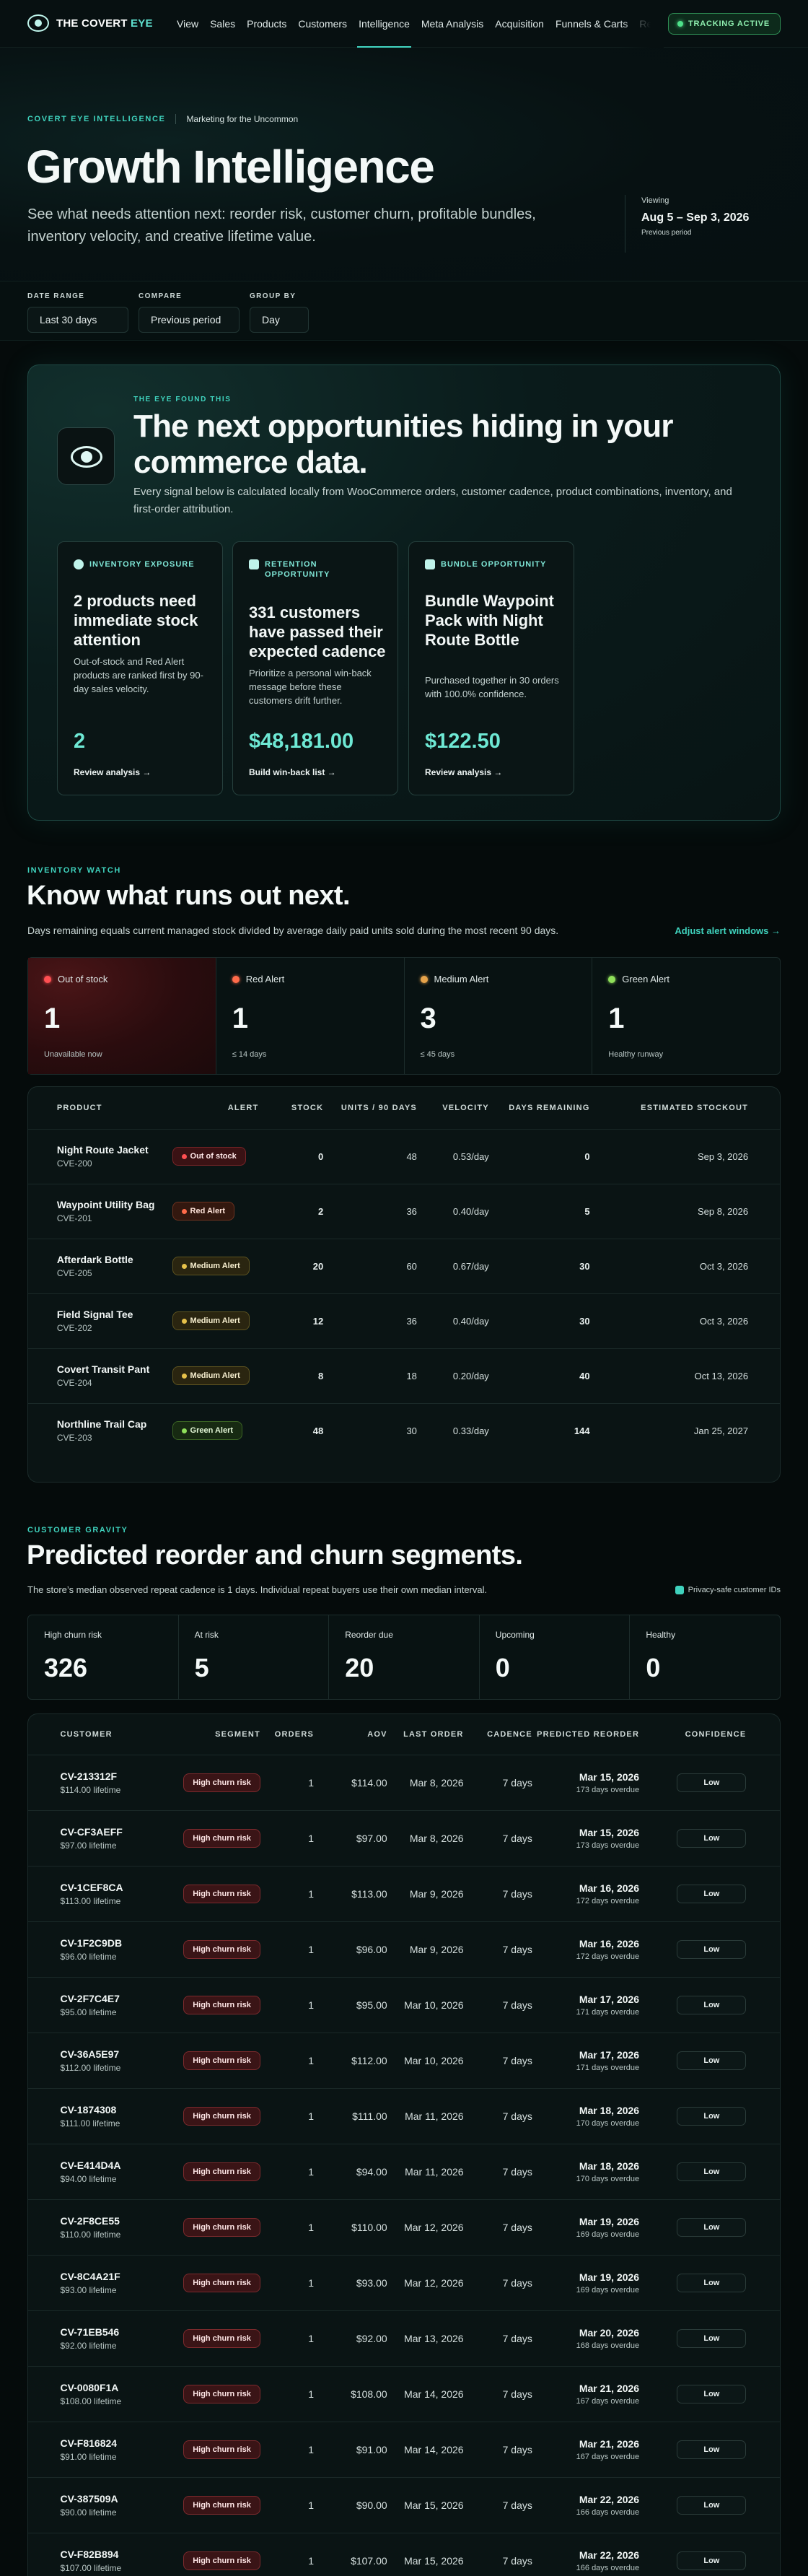 The image size is (808, 2576). Describe the element at coordinates (292, 772) in the screenshot. I see `build-winback-link: Build win-back list →` at that location.